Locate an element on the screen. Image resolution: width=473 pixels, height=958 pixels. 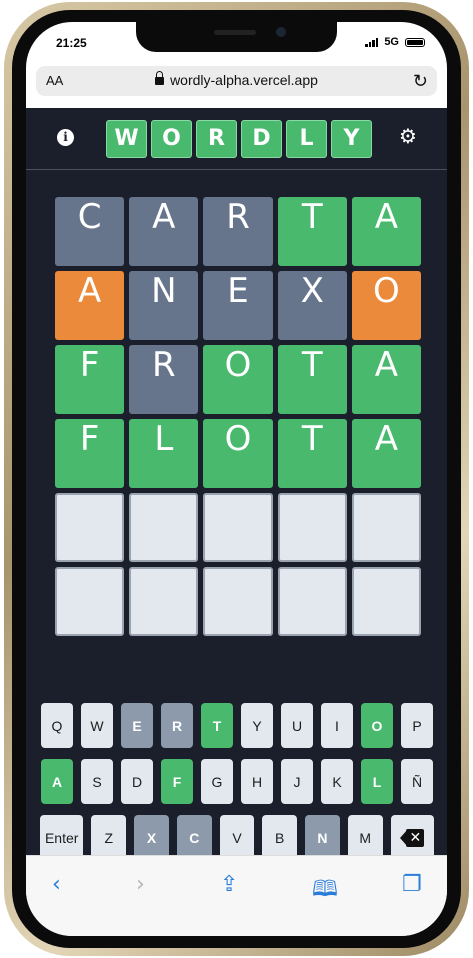
key-k: K is located at coordinates (337, 781).